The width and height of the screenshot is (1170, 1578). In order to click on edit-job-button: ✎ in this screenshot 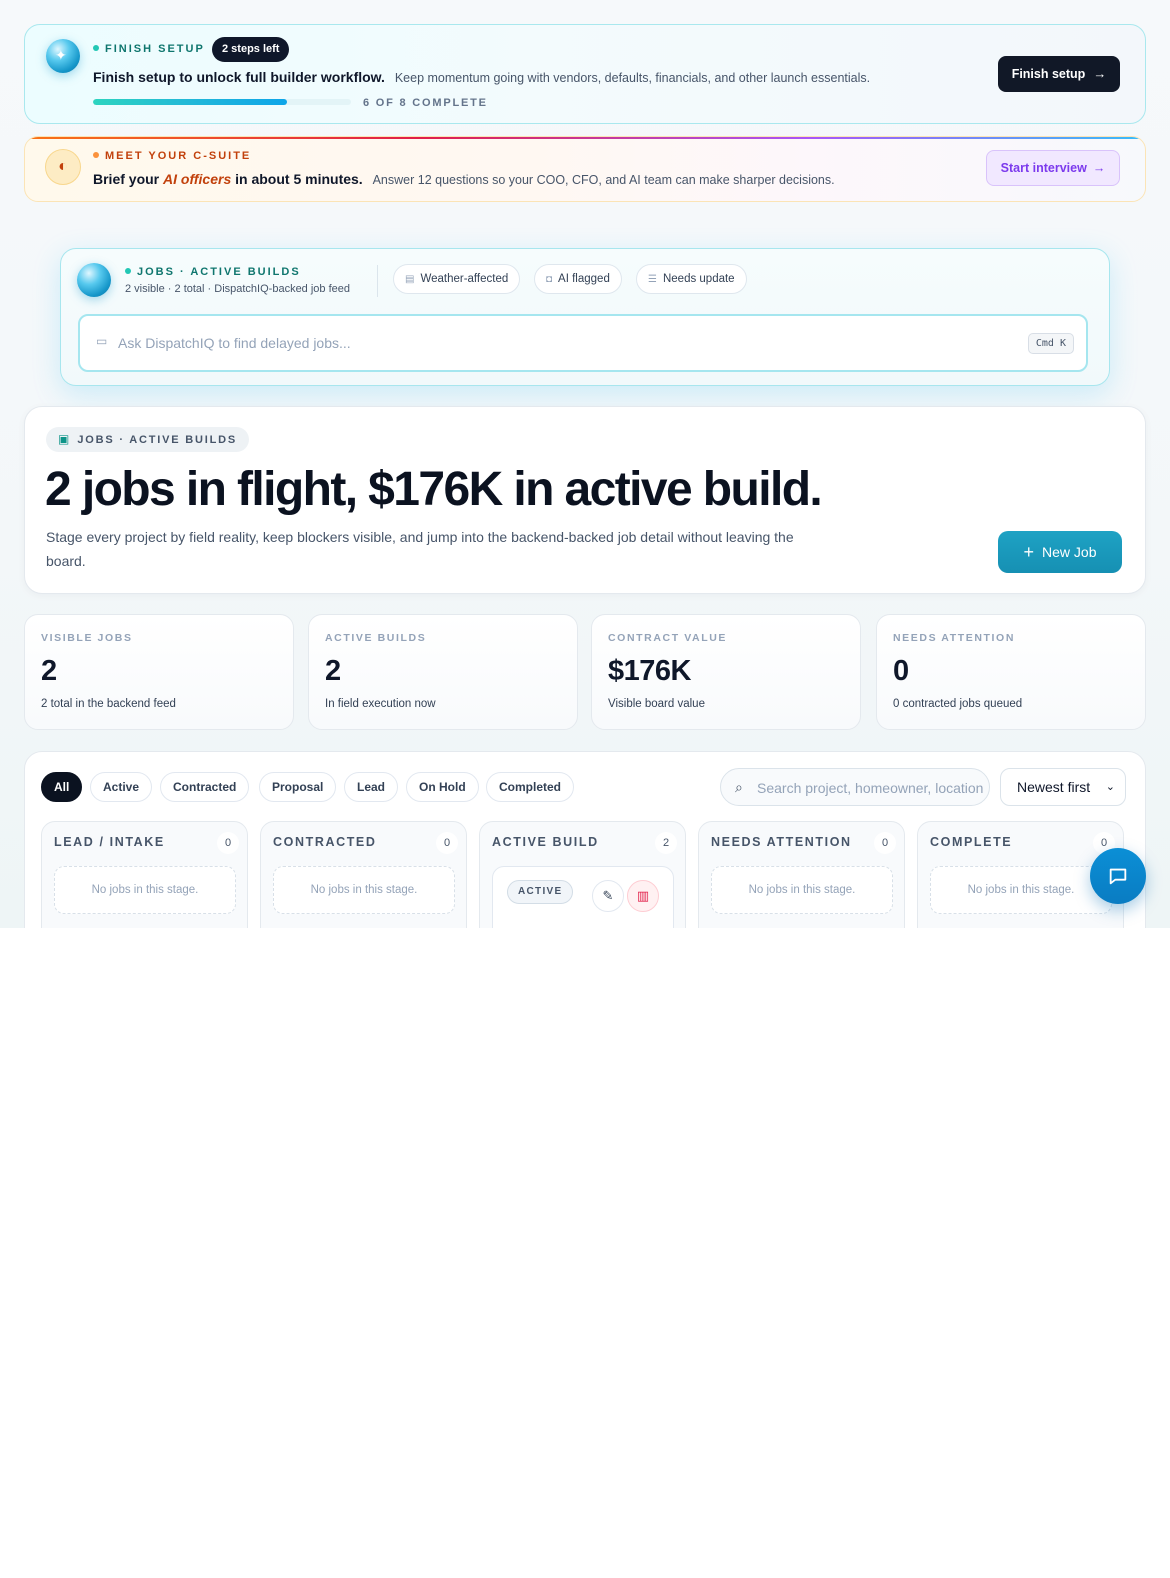, I will do `click(608, 896)`.